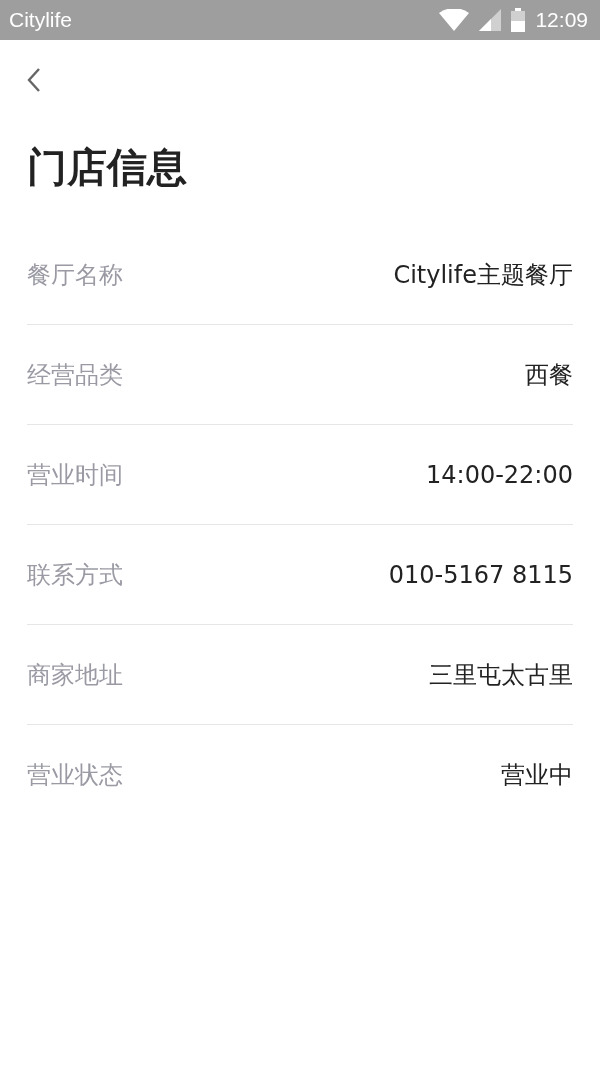 The width and height of the screenshot is (600, 1067). Describe the element at coordinates (34, 80) in the screenshot. I see `back-icon` at that location.